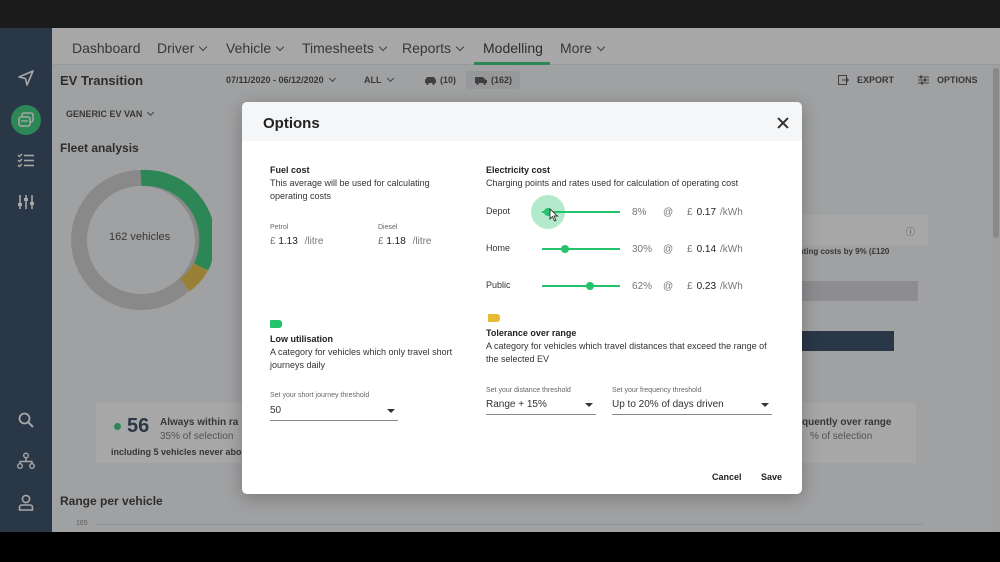 This screenshot has height=562, width=1000. Describe the element at coordinates (276, 410) in the screenshot. I see `short-journey-threshold-value: 50` at that location.